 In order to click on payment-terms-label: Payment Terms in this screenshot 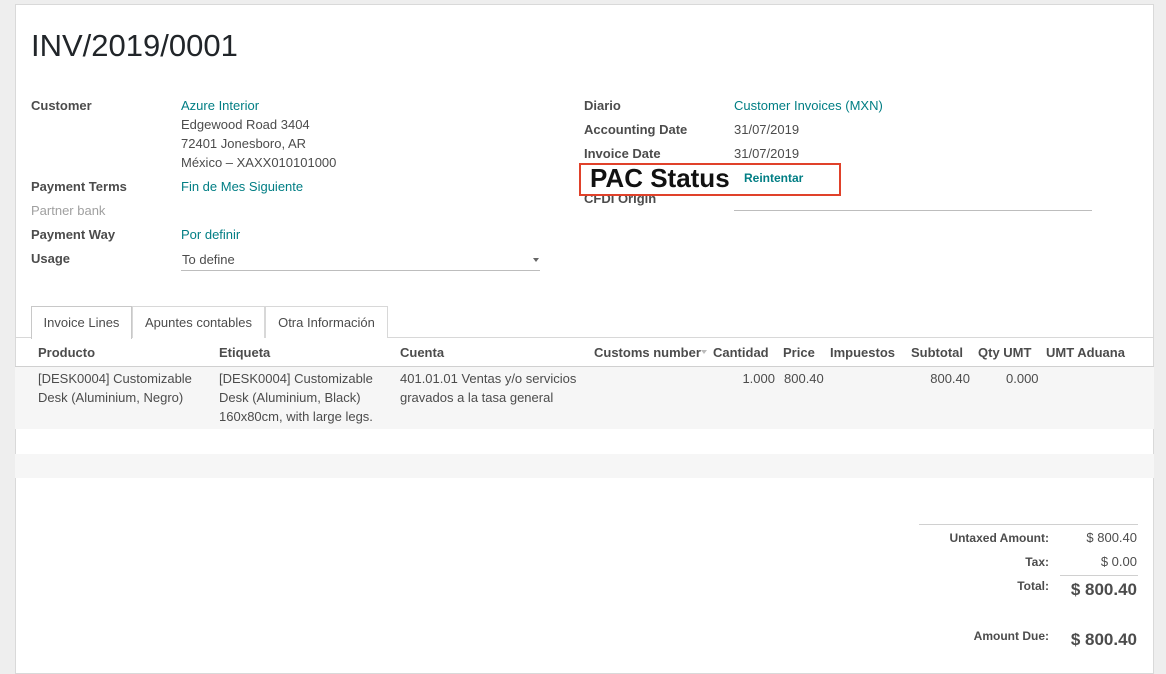, I will do `click(79, 186)`.